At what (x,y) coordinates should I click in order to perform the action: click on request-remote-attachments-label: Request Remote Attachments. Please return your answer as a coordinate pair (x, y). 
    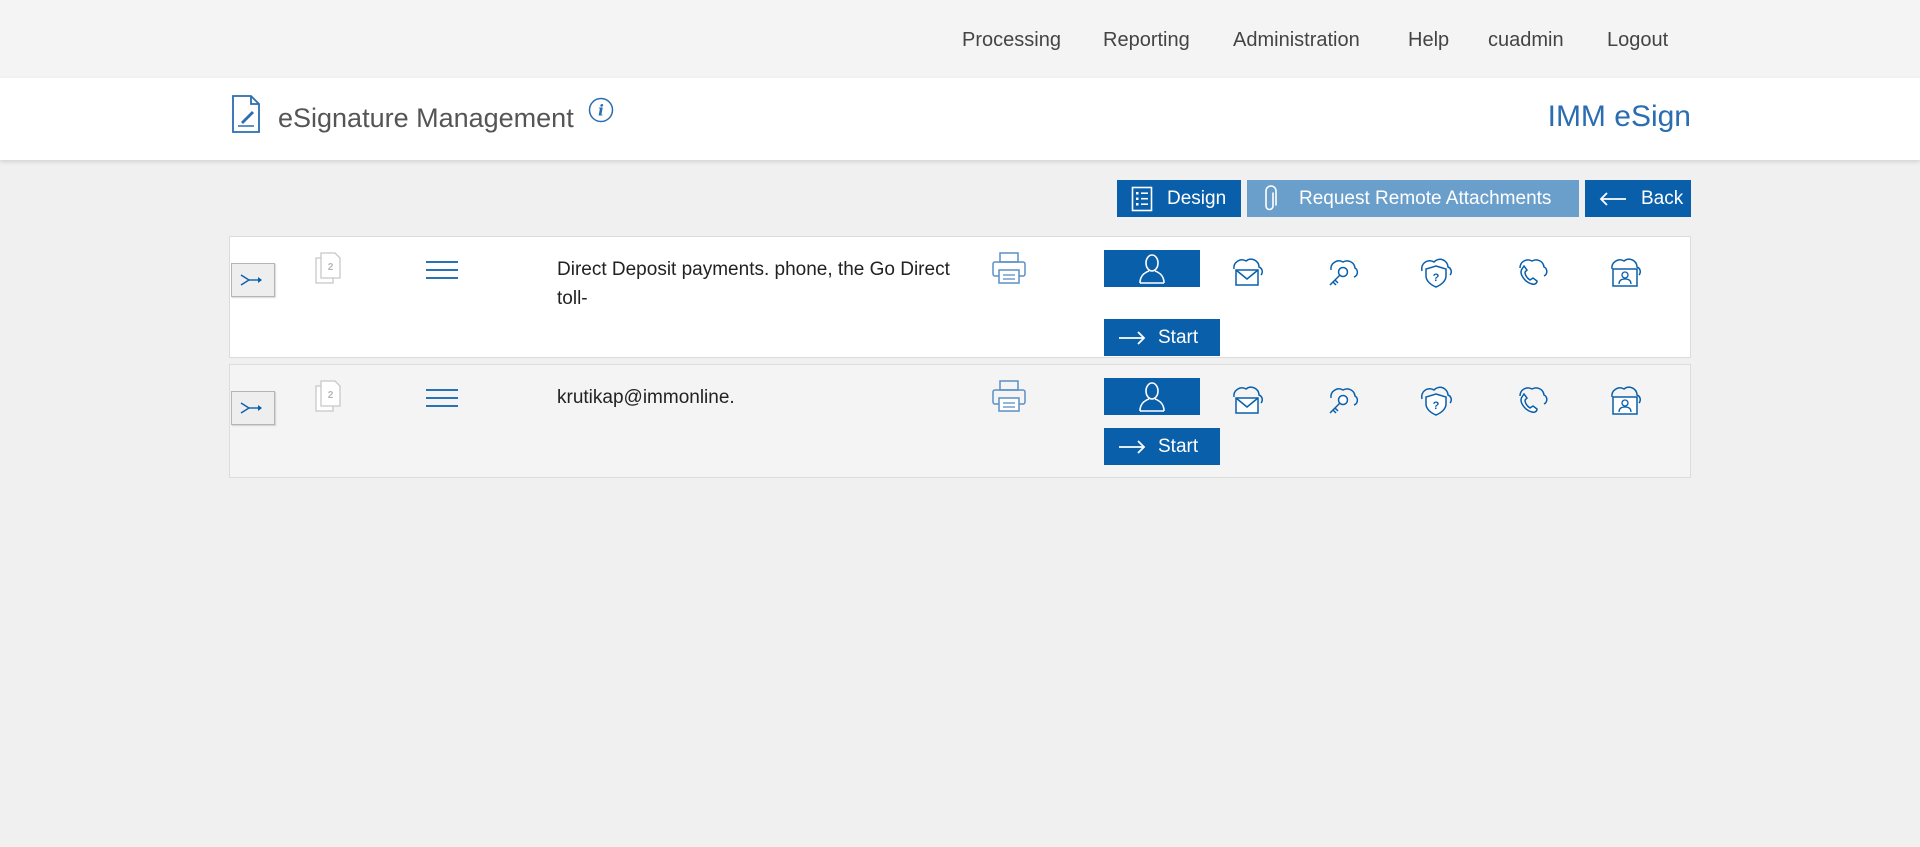
    Looking at the image, I should click on (1425, 198).